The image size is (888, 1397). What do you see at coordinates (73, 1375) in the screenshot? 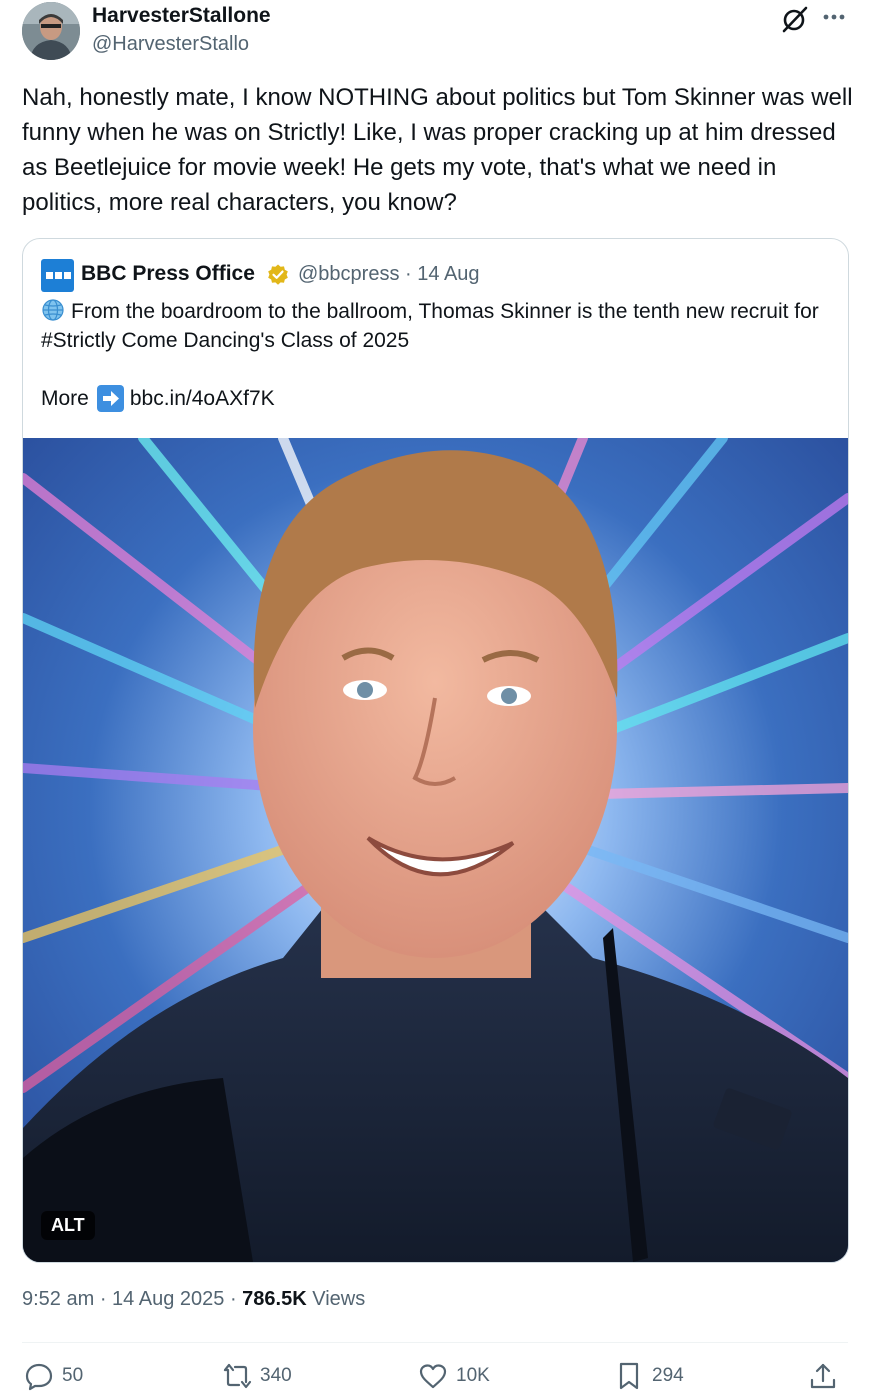
I see `reply-count: 50` at bounding box center [73, 1375].